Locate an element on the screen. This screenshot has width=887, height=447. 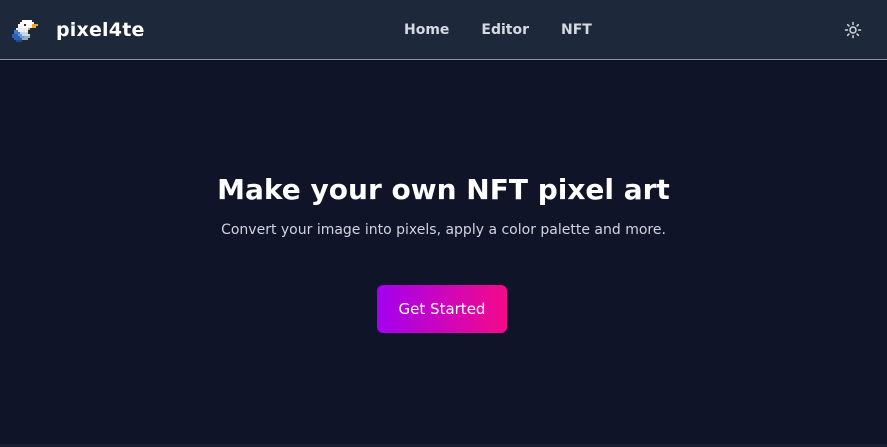
theme-toggle-button is located at coordinates (853, 30).